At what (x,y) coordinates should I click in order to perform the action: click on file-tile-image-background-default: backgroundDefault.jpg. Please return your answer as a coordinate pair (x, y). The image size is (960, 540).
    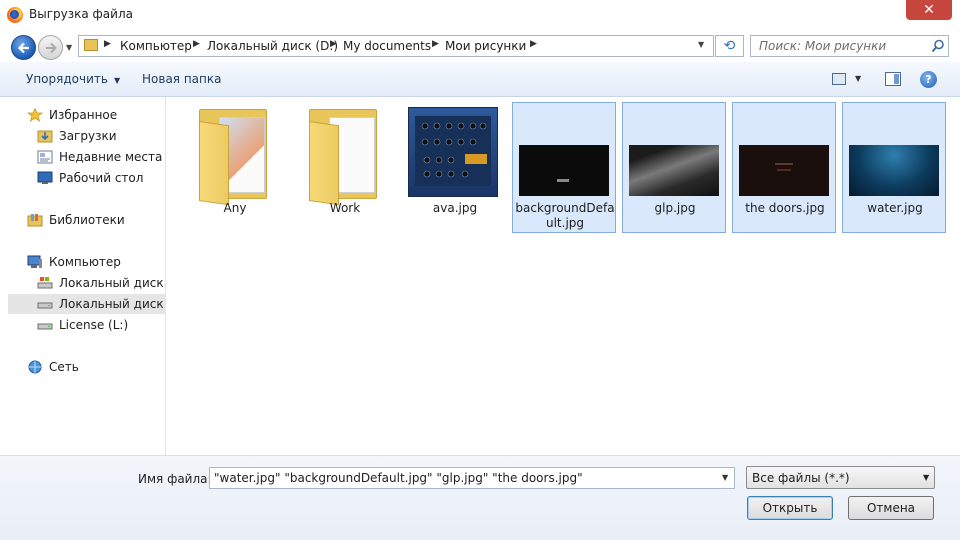
    Looking at the image, I should click on (564, 167).